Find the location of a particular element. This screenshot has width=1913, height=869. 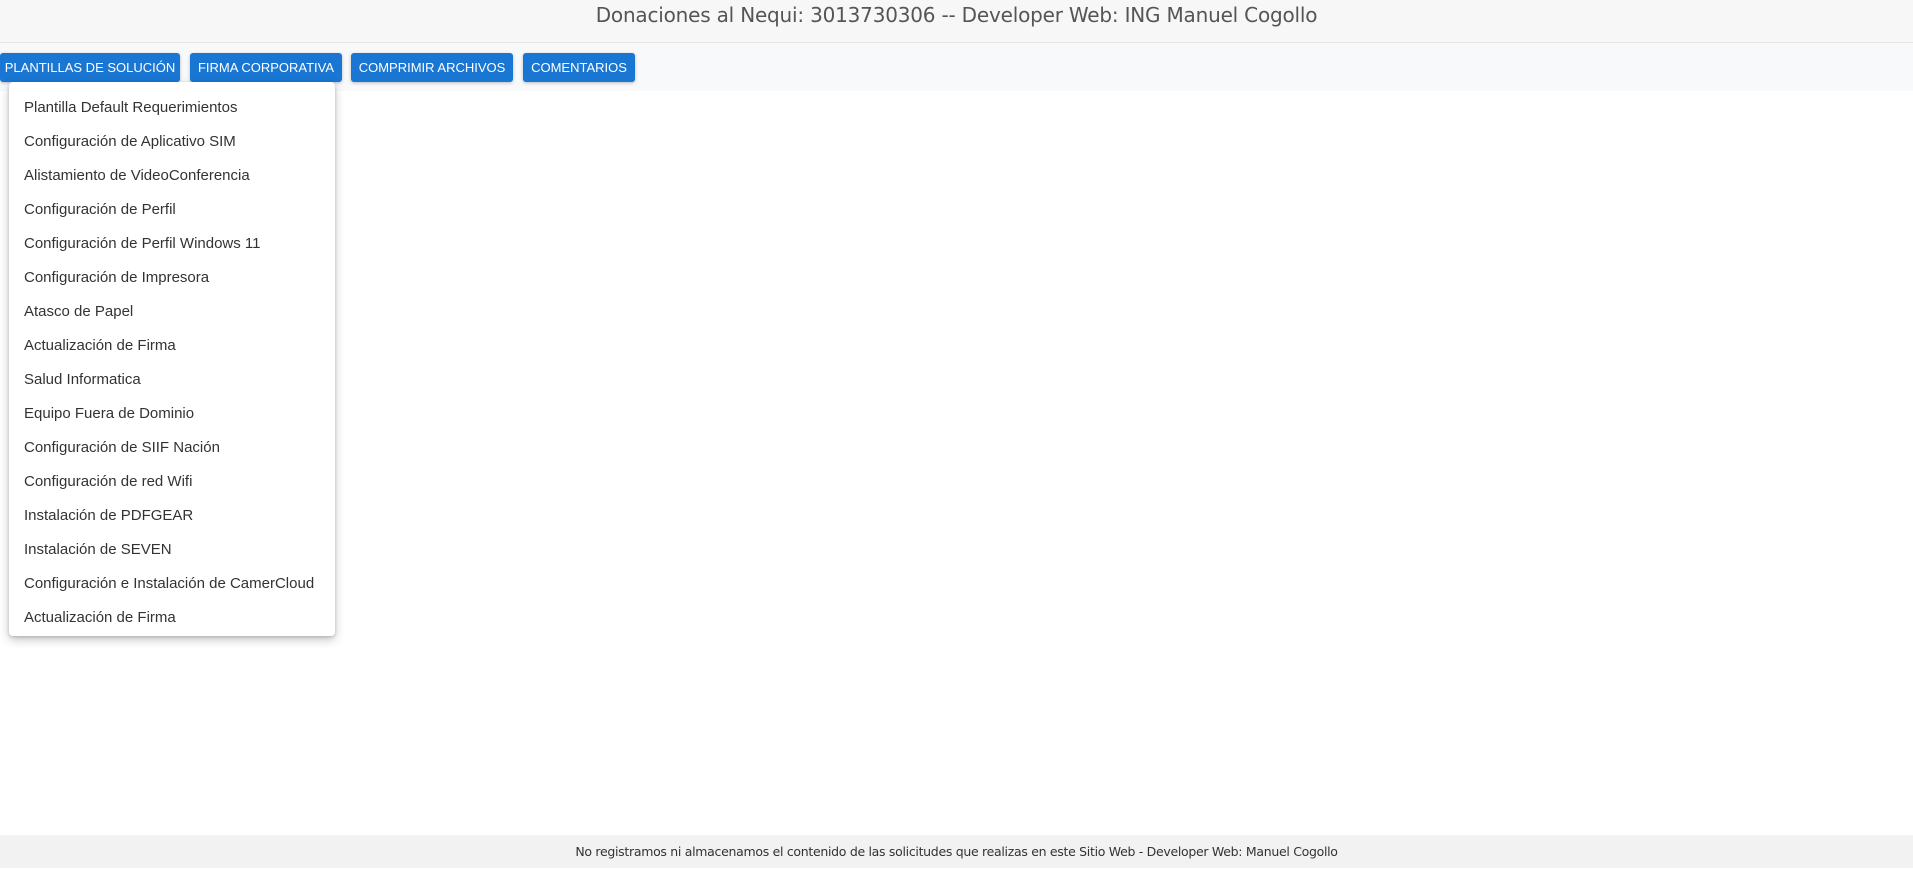

menu-item-configuracion-perfil: Configuración de Perfil is located at coordinates (172, 210).